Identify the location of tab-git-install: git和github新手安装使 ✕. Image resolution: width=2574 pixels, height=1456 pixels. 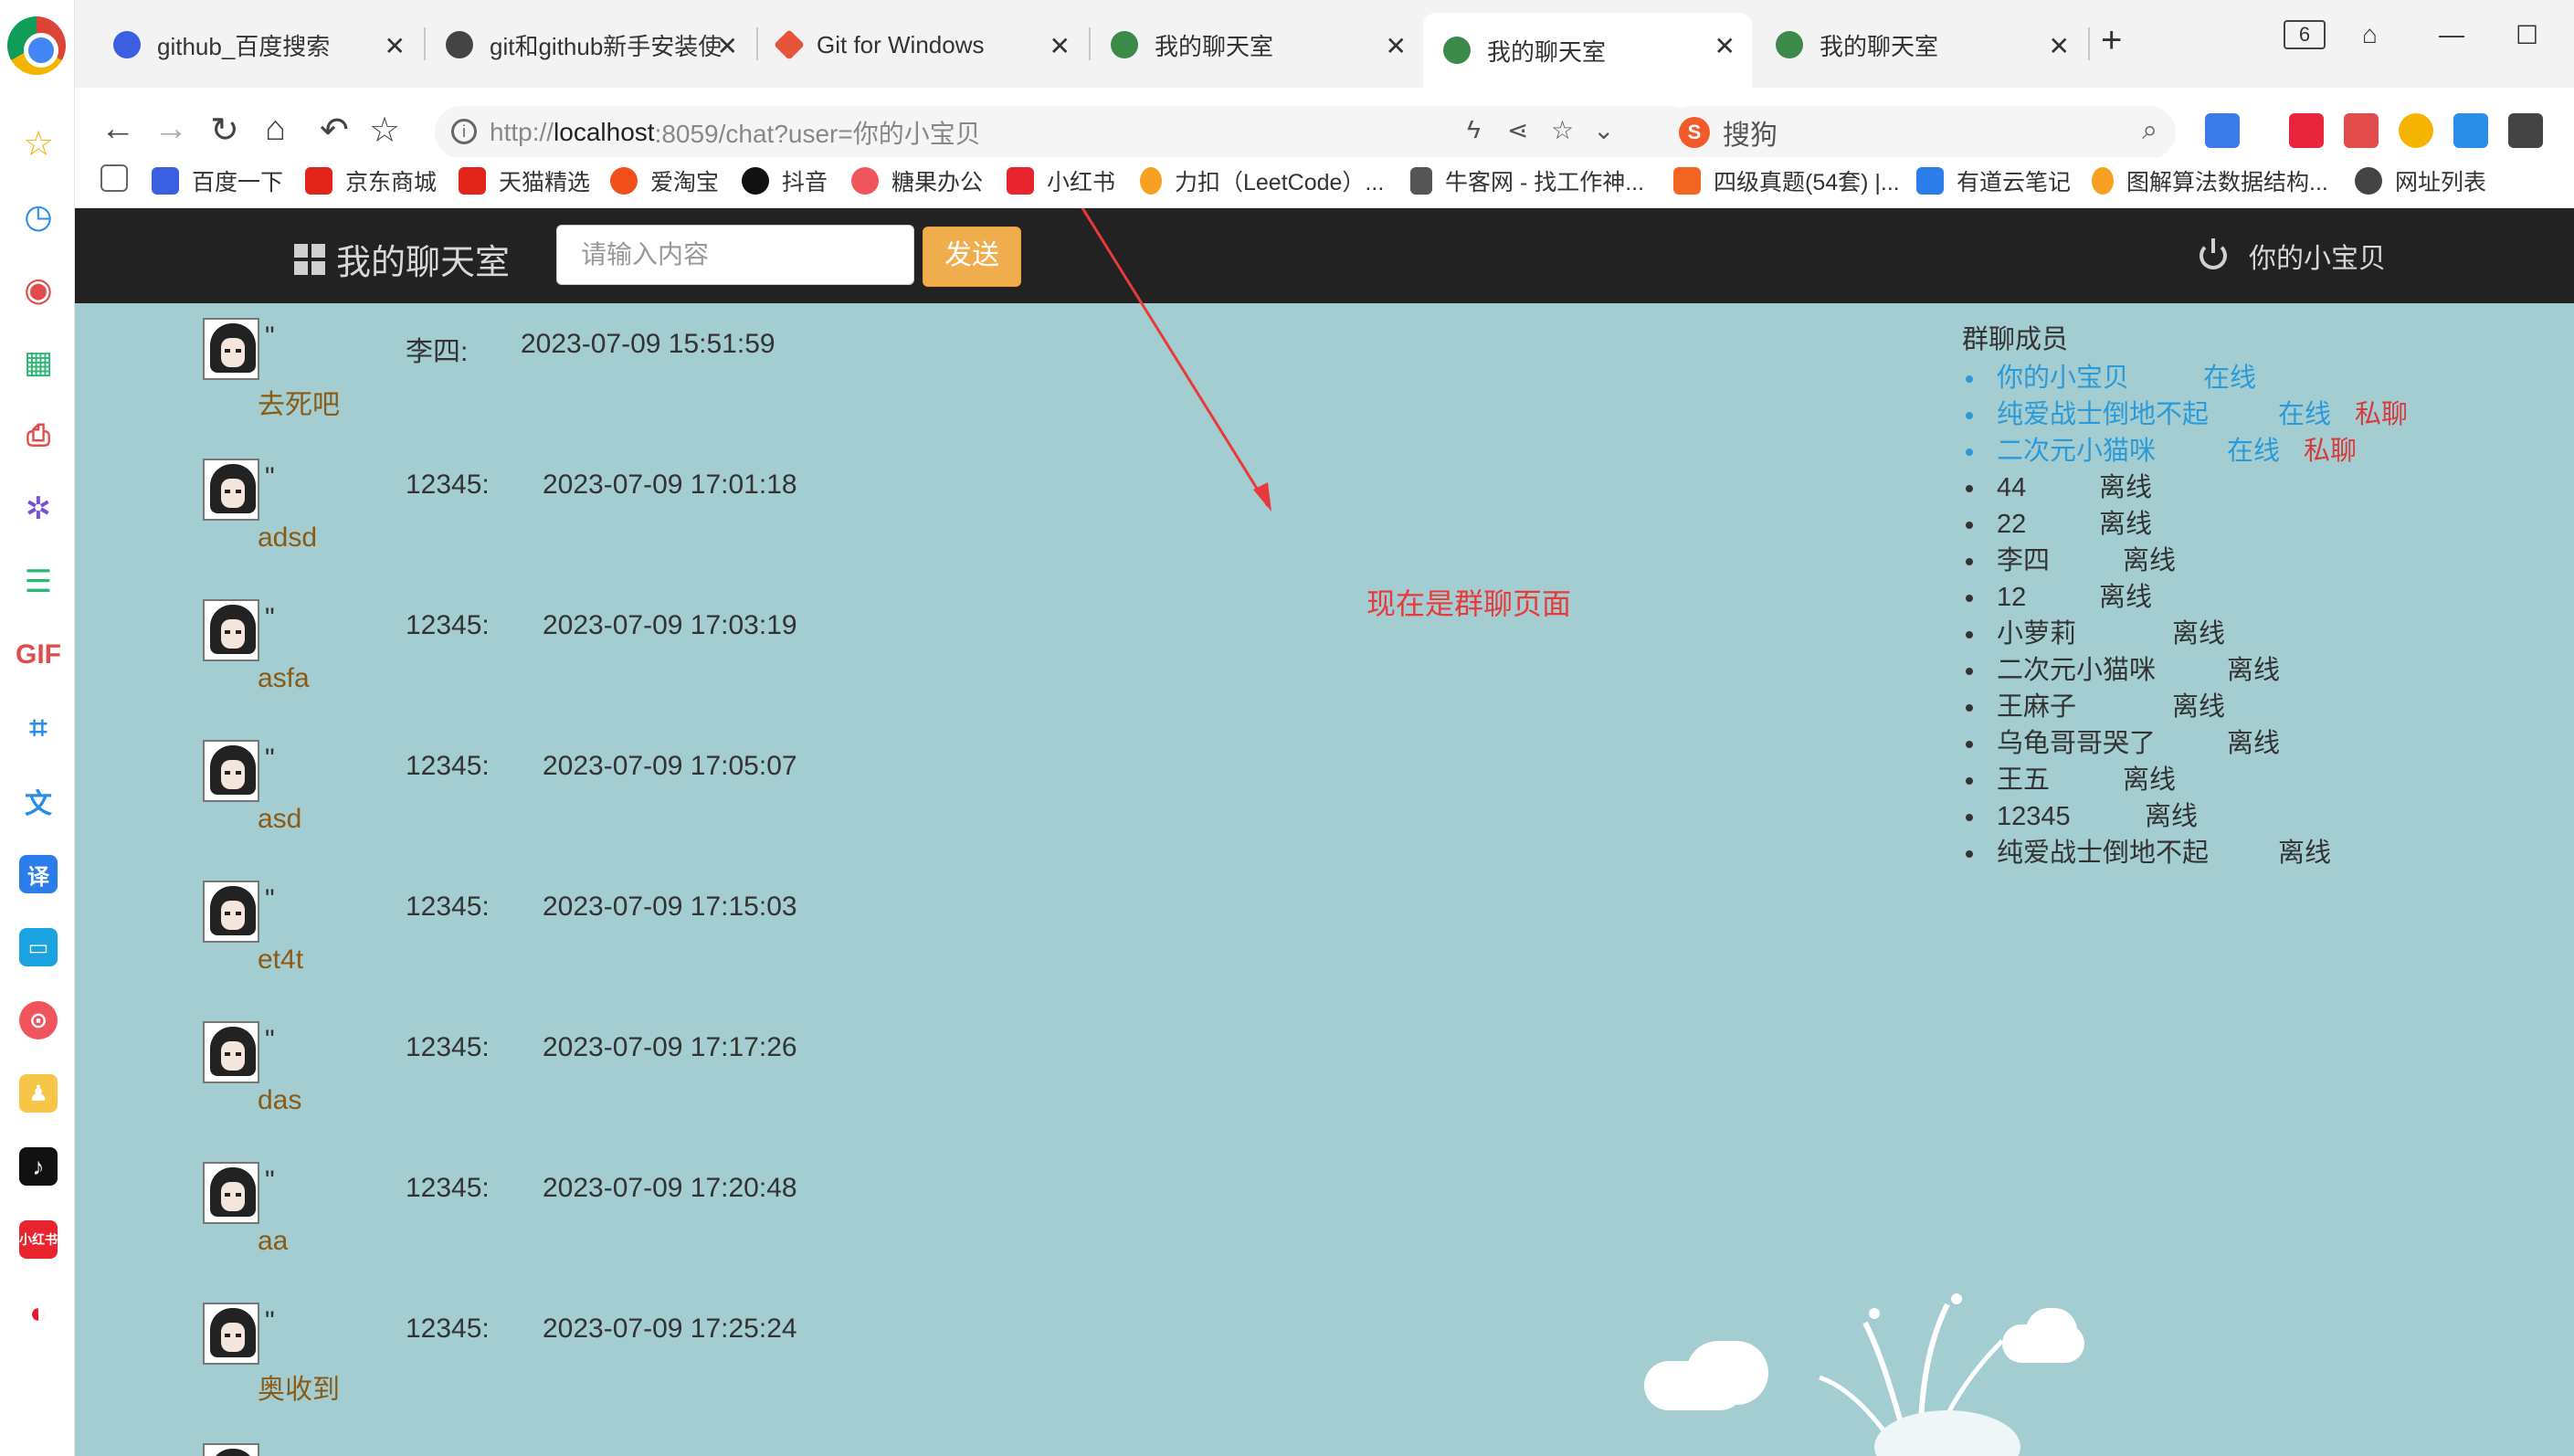
(590, 45).